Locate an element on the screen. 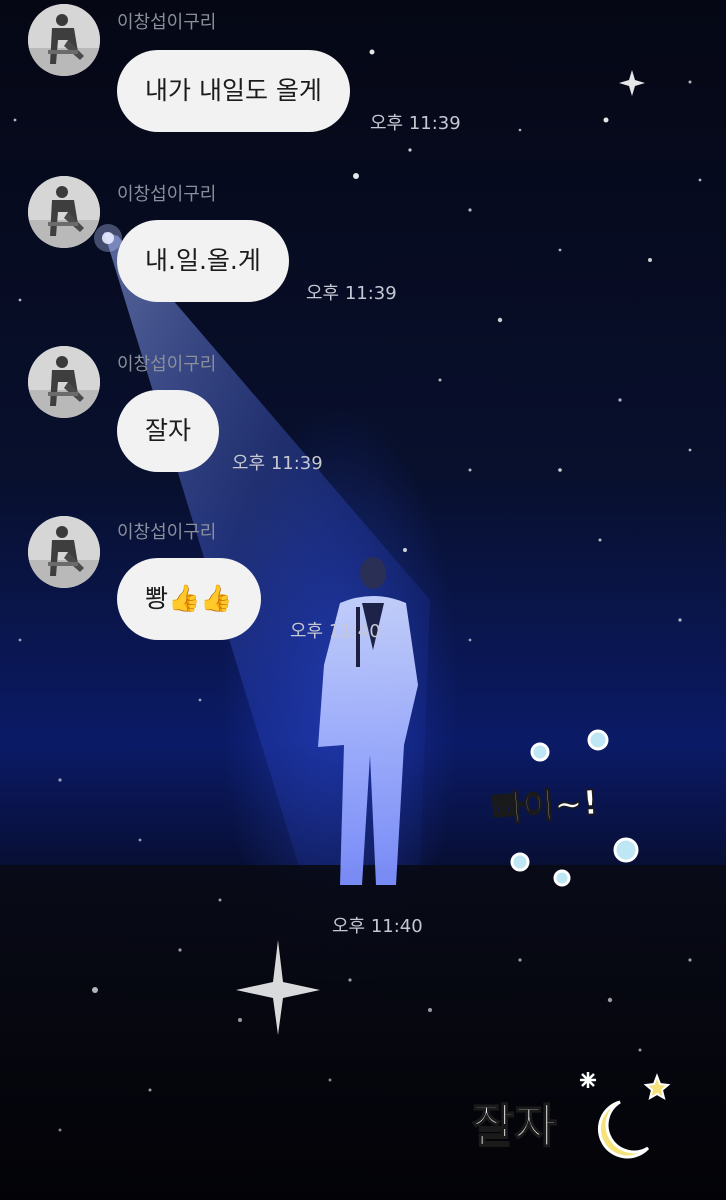  message-text: 뽱 is located at coordinates (157, 598).